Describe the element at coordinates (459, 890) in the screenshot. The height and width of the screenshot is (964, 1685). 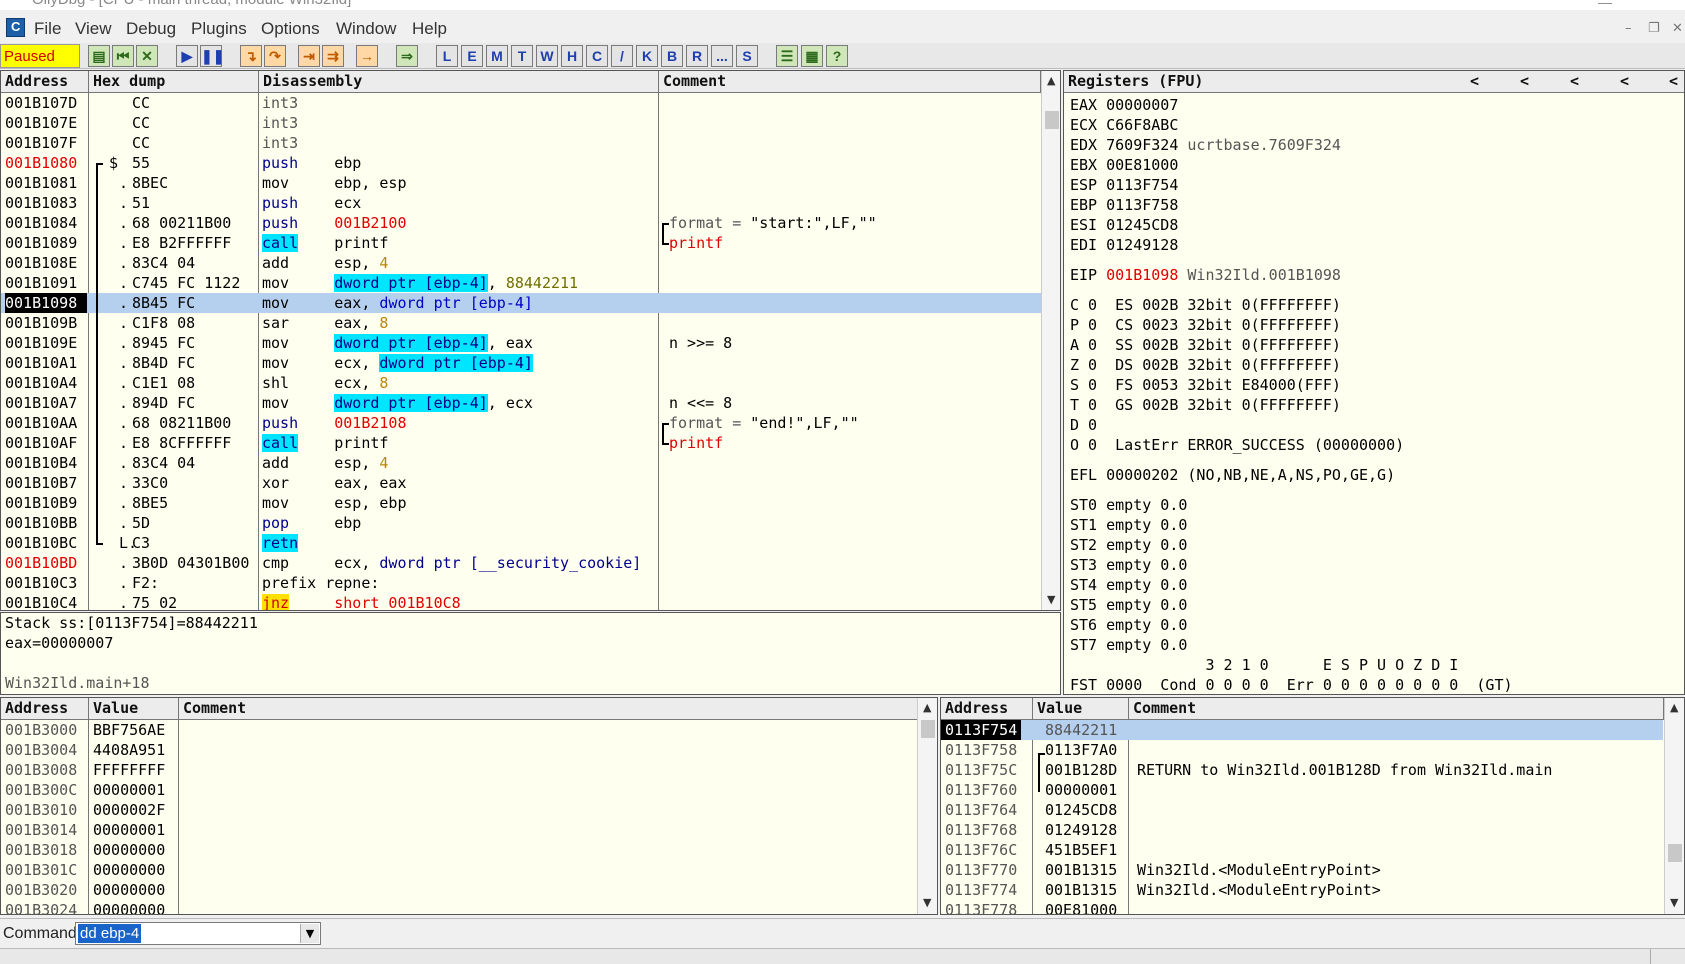
I see `dump-row: 001B3020 00000000` at that location.